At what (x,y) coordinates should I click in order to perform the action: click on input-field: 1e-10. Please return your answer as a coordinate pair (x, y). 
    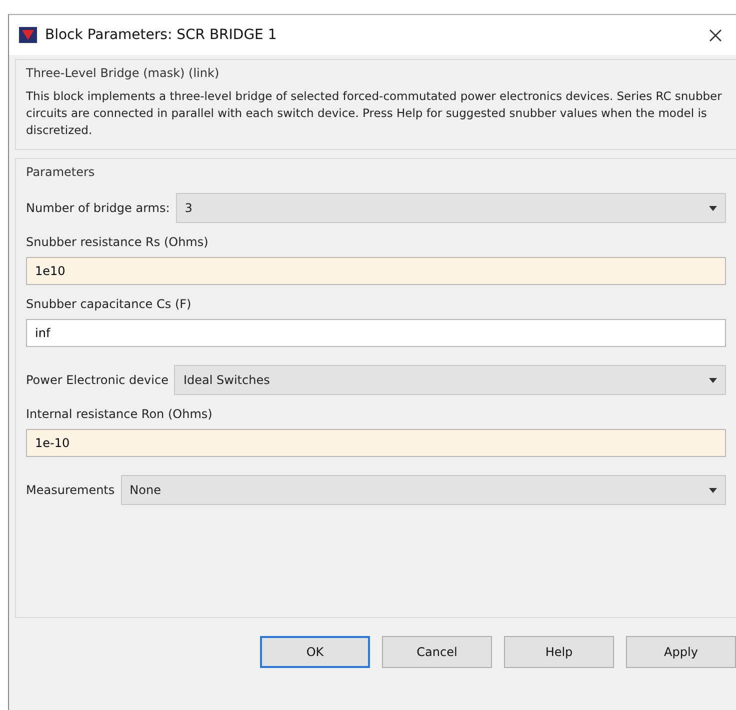
    Looking at the image, I should click on (376, 443).